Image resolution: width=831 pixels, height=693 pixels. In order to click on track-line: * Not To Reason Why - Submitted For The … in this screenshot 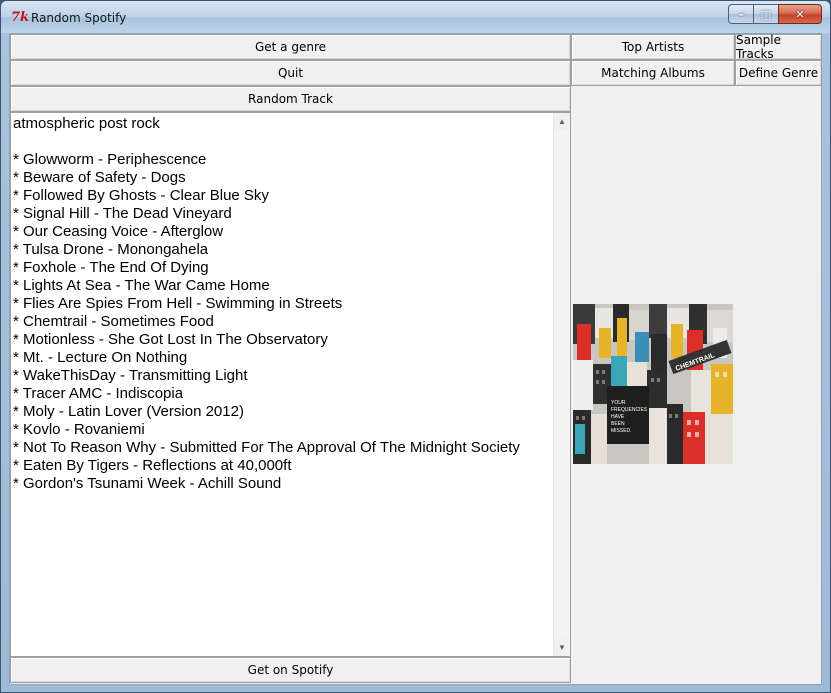, I will do `click(266, 447)`.